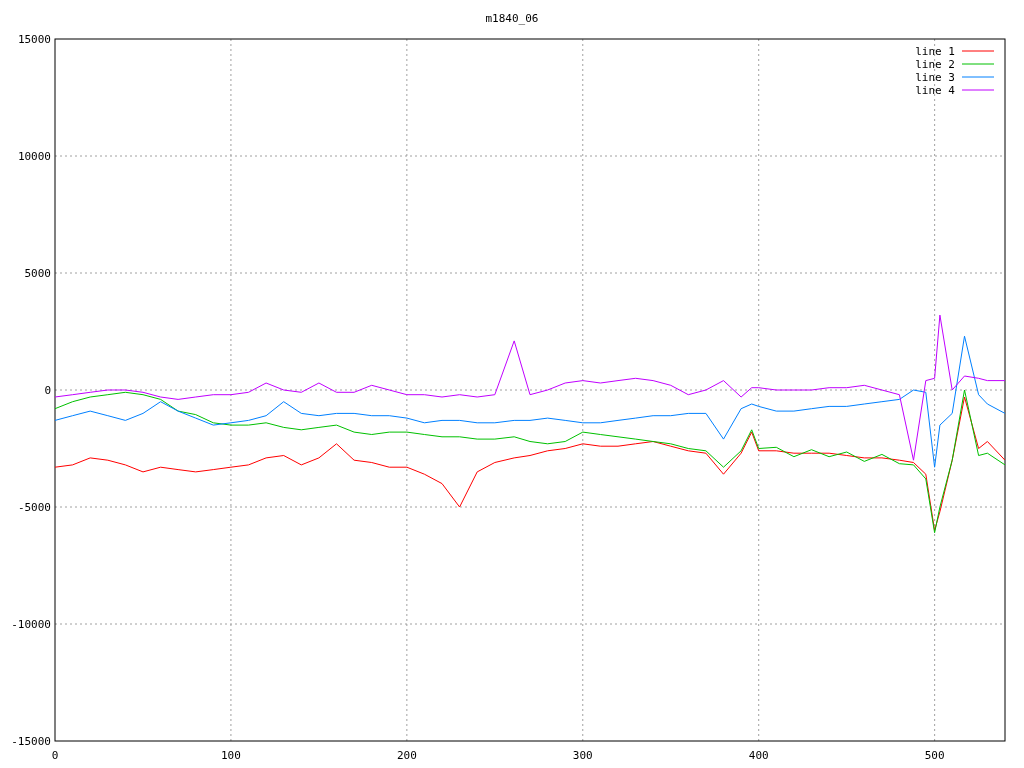 This screenshot has width=1024, height=768. Describe the element at coordinates (935, 51) in the screenshot. I see `legend-label: line 1` at that location.